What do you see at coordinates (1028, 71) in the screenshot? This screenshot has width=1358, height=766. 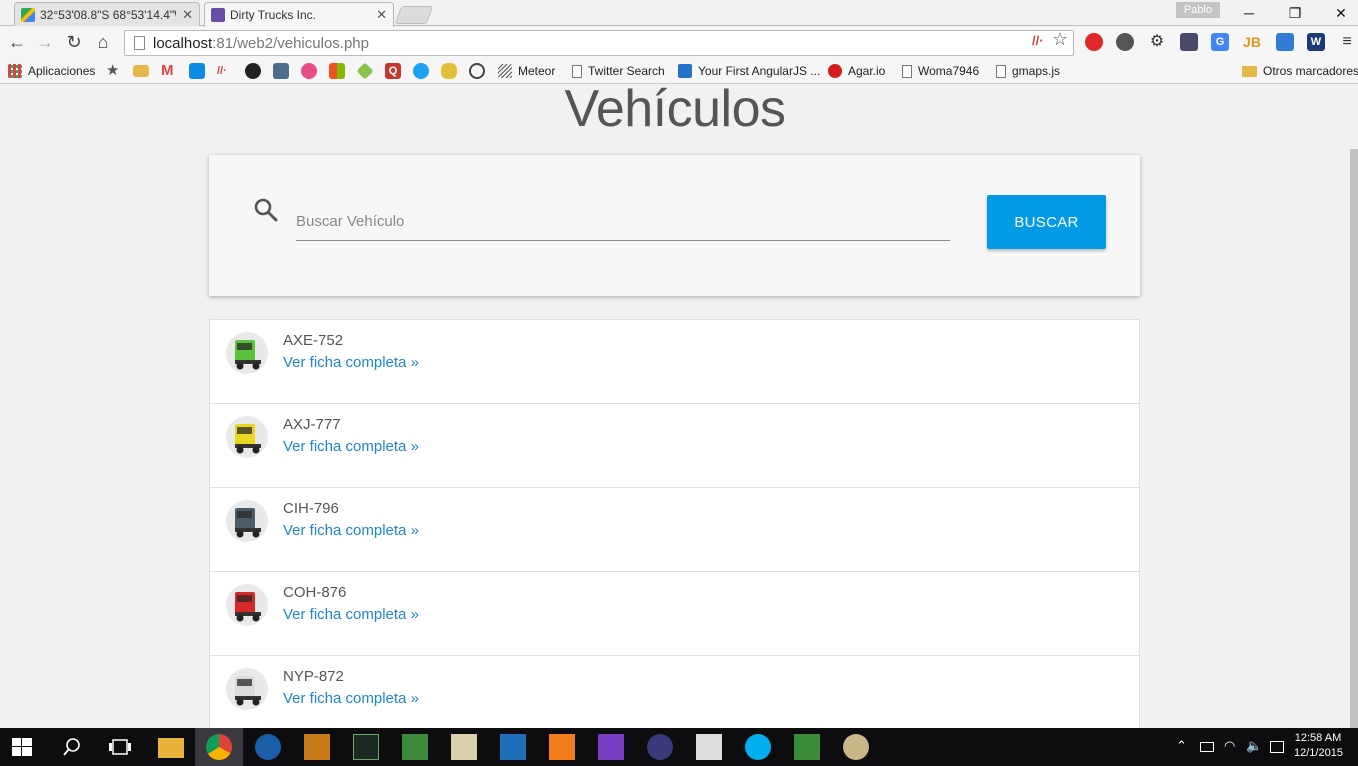 I see `bookmark-gmaps: gmaps.js` at bounding box center [1028, 71].